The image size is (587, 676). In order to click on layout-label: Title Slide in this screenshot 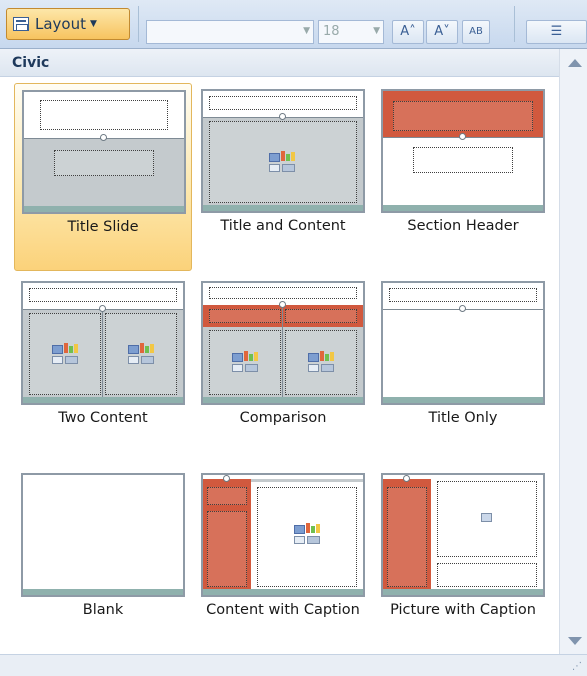, I will do `click(103, 227)`.